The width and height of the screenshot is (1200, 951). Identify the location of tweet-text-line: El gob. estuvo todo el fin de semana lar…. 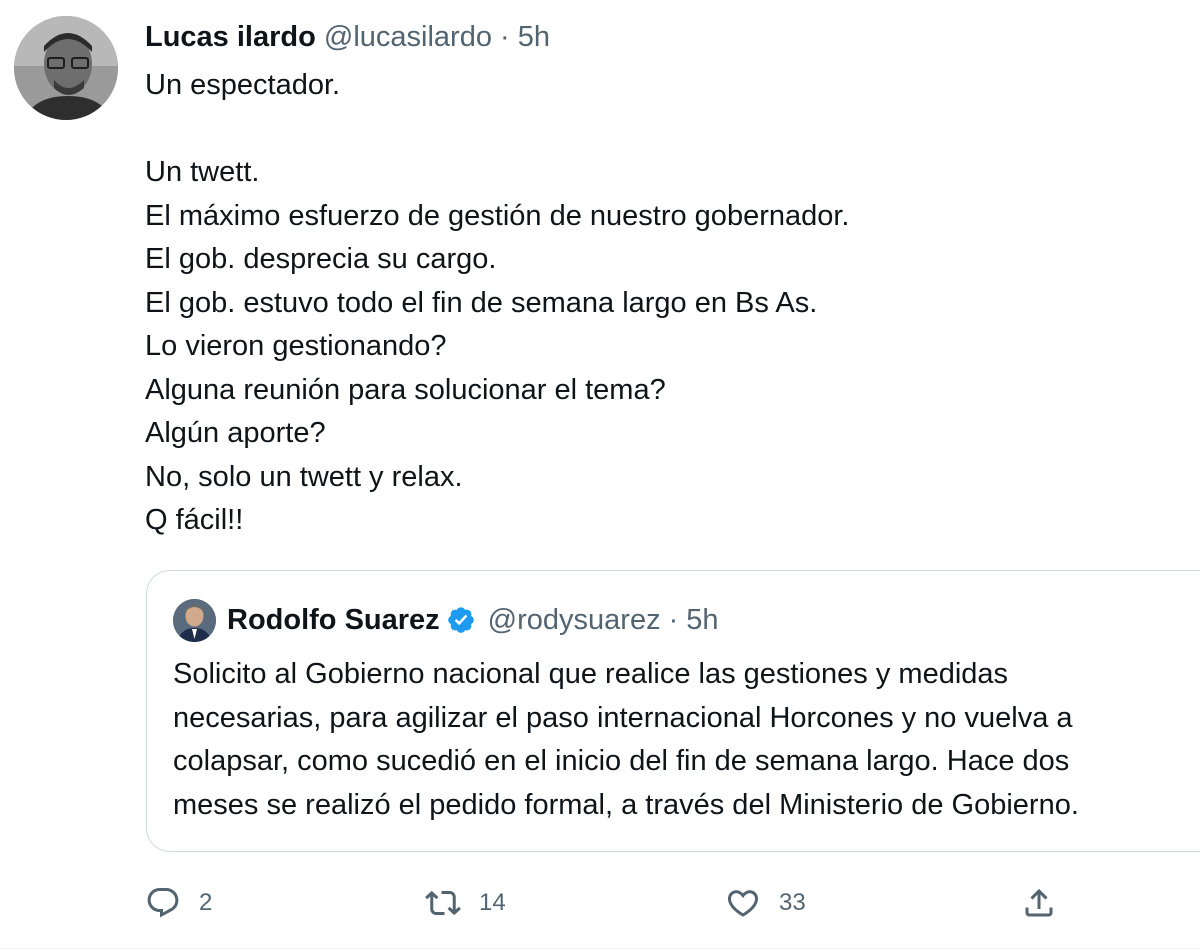
(481, 302).